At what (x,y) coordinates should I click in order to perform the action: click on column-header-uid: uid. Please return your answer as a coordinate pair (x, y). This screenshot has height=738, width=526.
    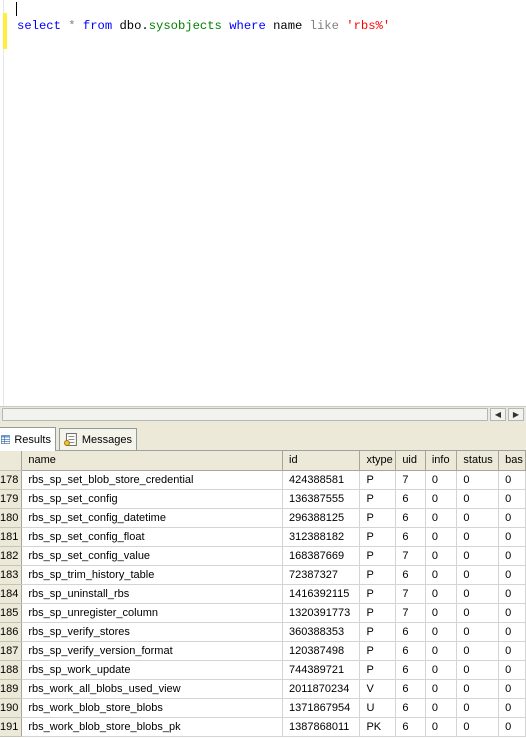
    Looking at the image, I should click on (410, 461).